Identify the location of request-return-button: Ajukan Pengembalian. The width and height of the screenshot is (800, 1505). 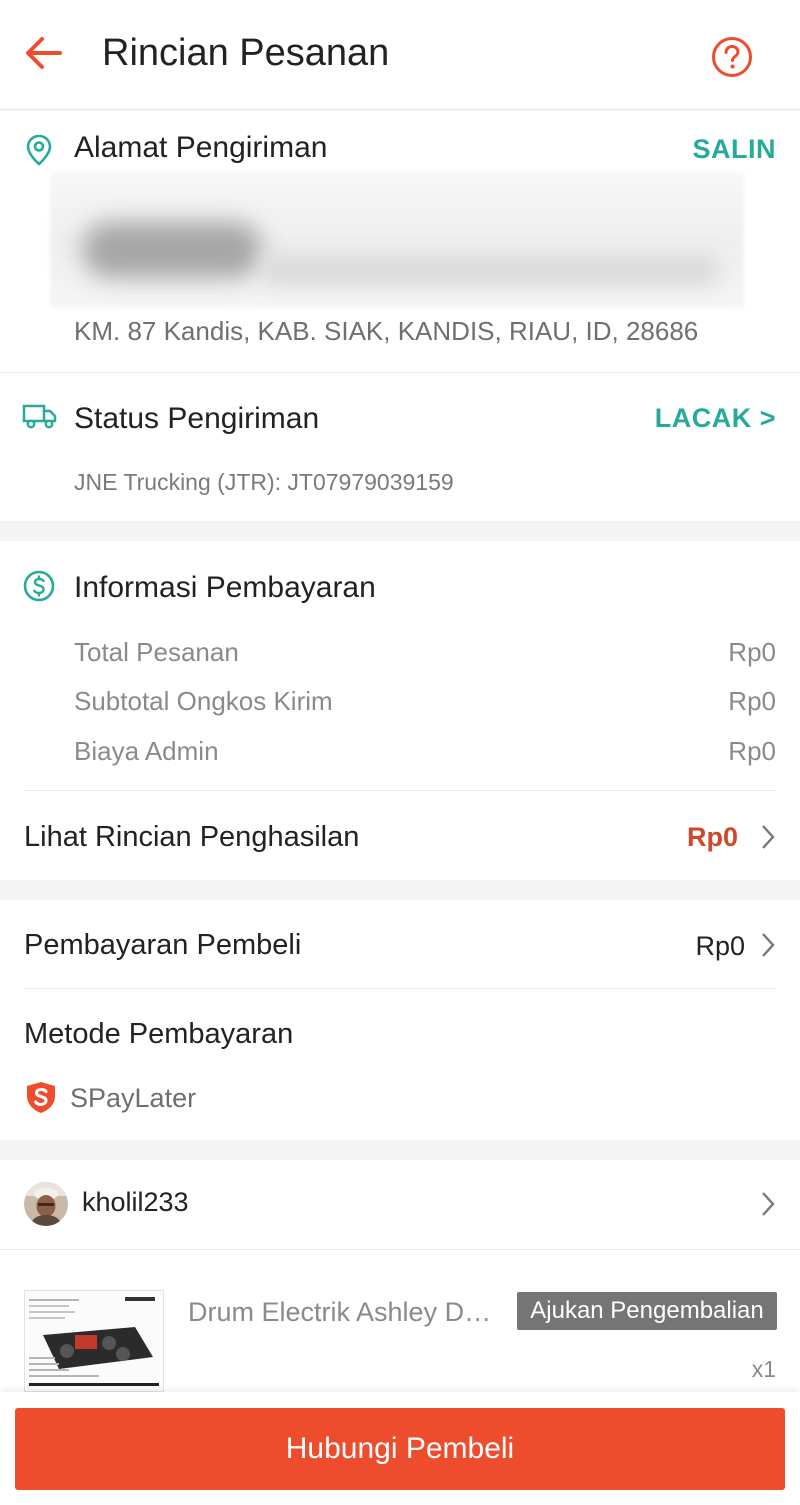
(647, 1311).